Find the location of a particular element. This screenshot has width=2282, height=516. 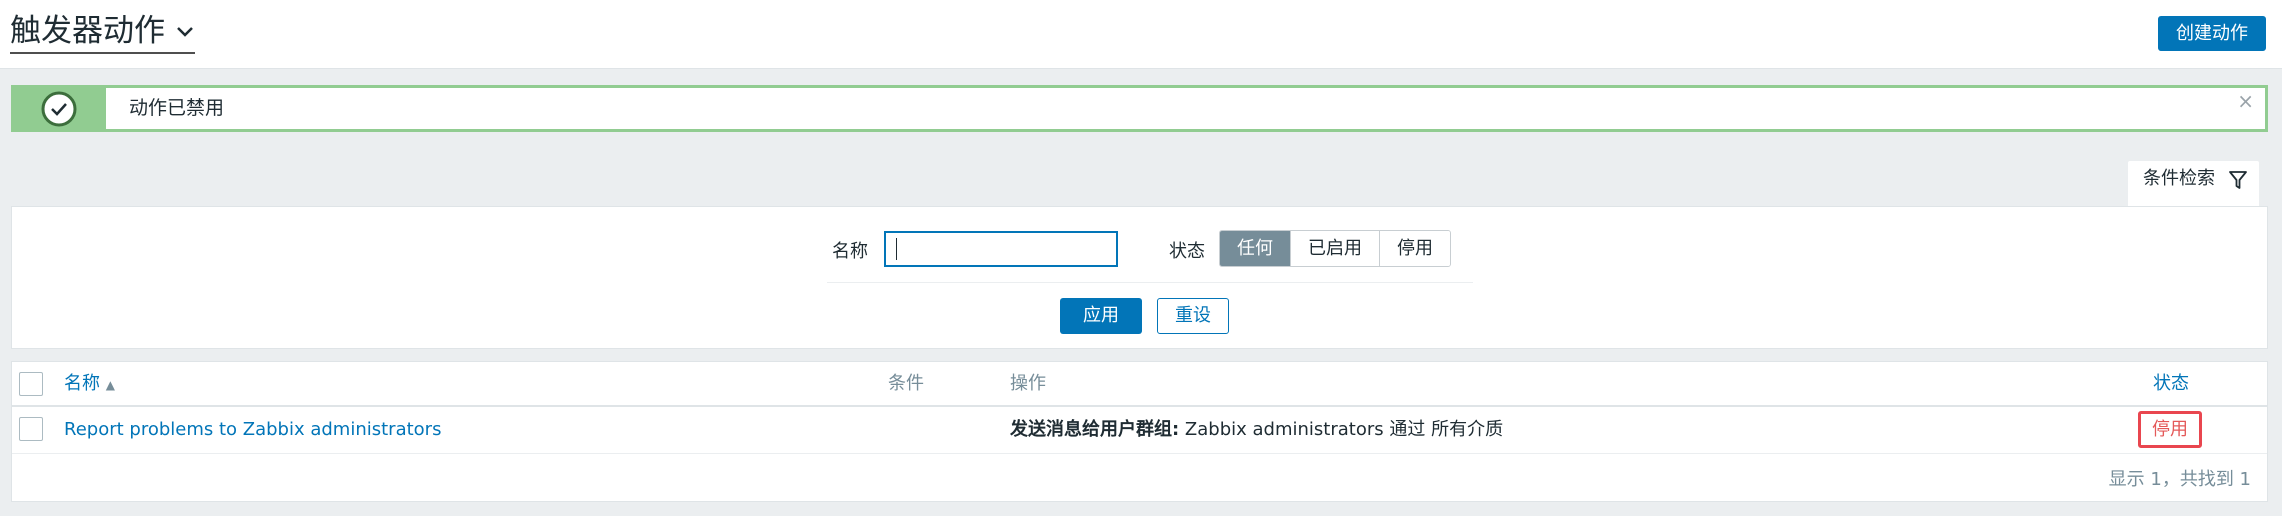

column-conditions-header: 条件 is located at coordinates (906, 383).